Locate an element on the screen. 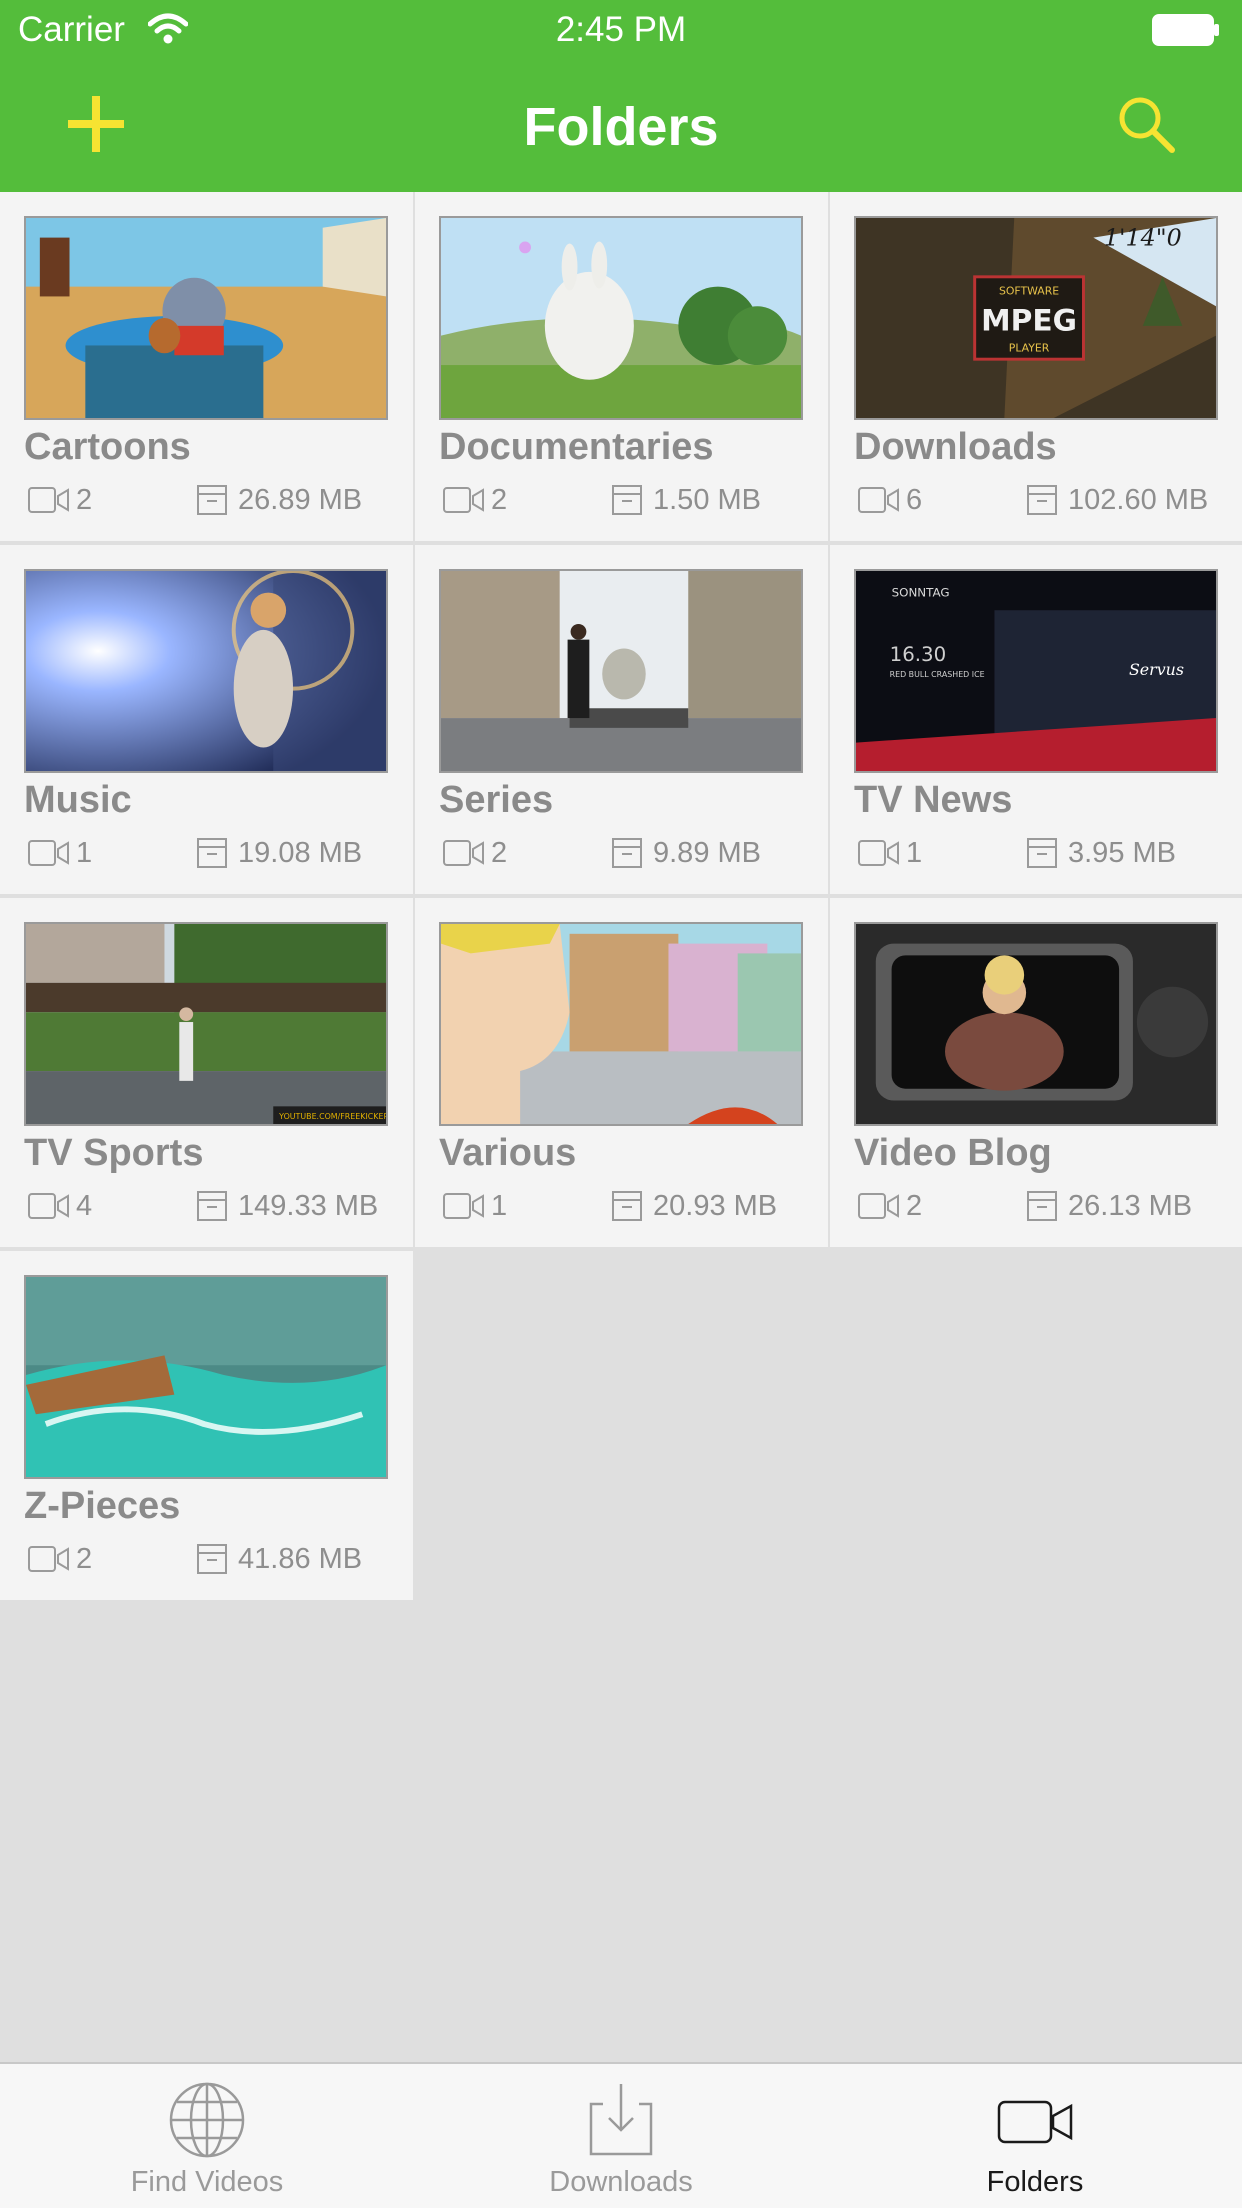 This screenshot has height=2208, width=1242. tab-label: Find Videos is located at coordinates (207, 2182).